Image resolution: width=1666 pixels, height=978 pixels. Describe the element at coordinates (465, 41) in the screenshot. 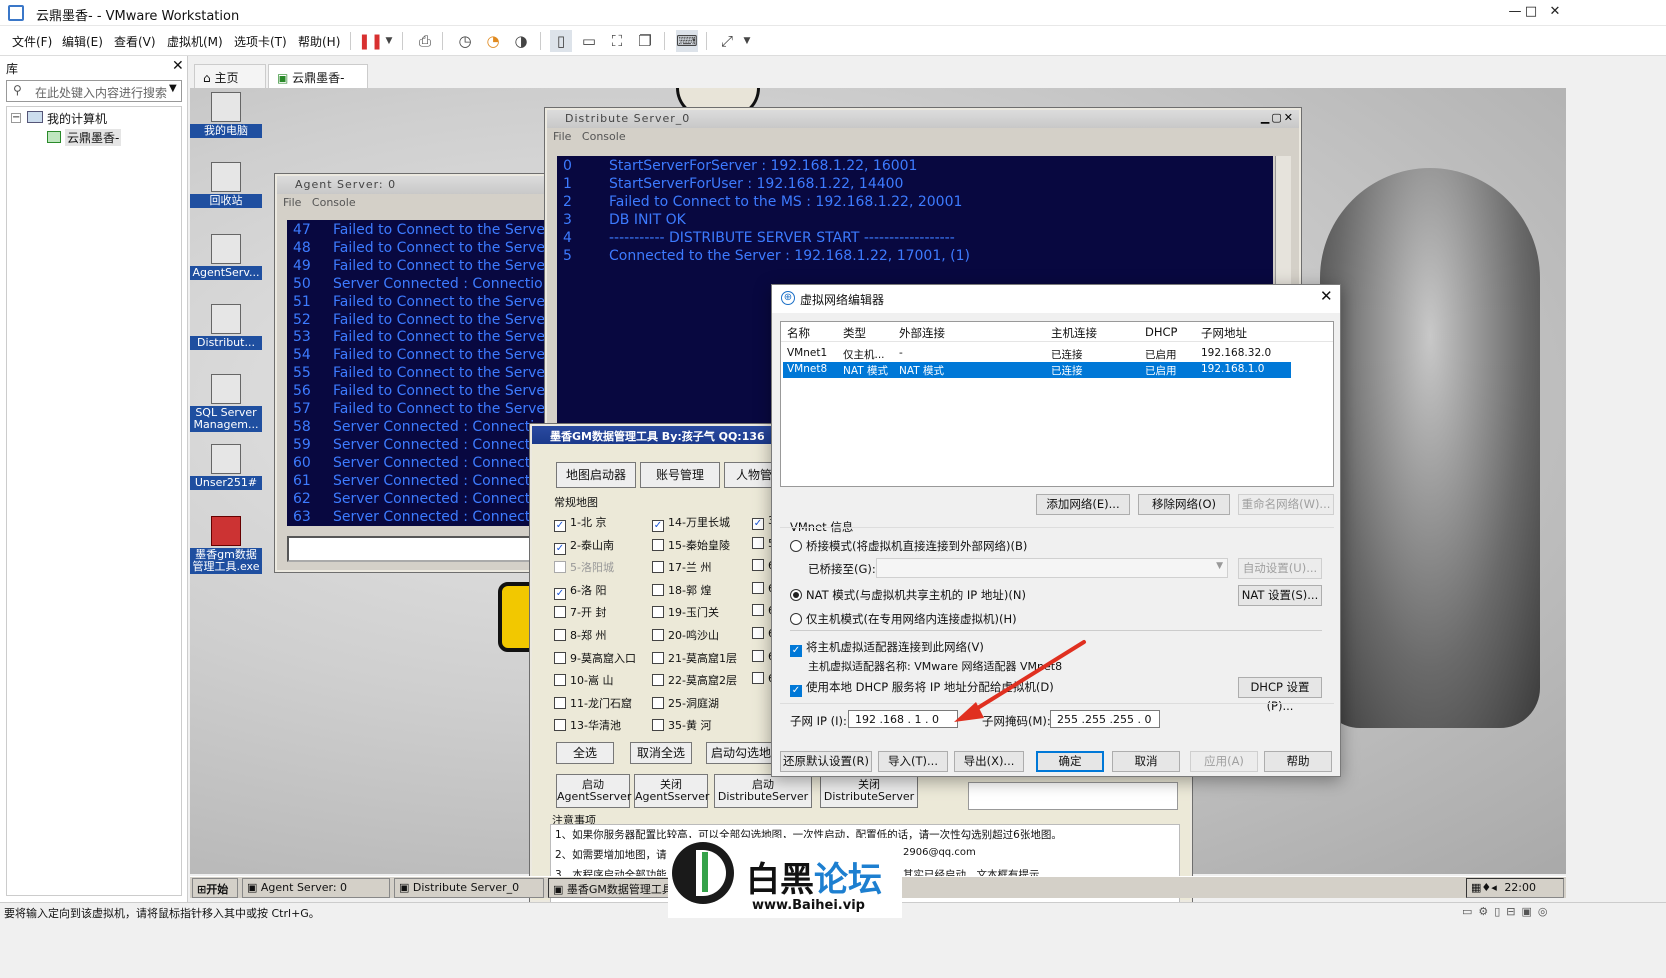

I see `snapshot-icon: ◷` at that location.